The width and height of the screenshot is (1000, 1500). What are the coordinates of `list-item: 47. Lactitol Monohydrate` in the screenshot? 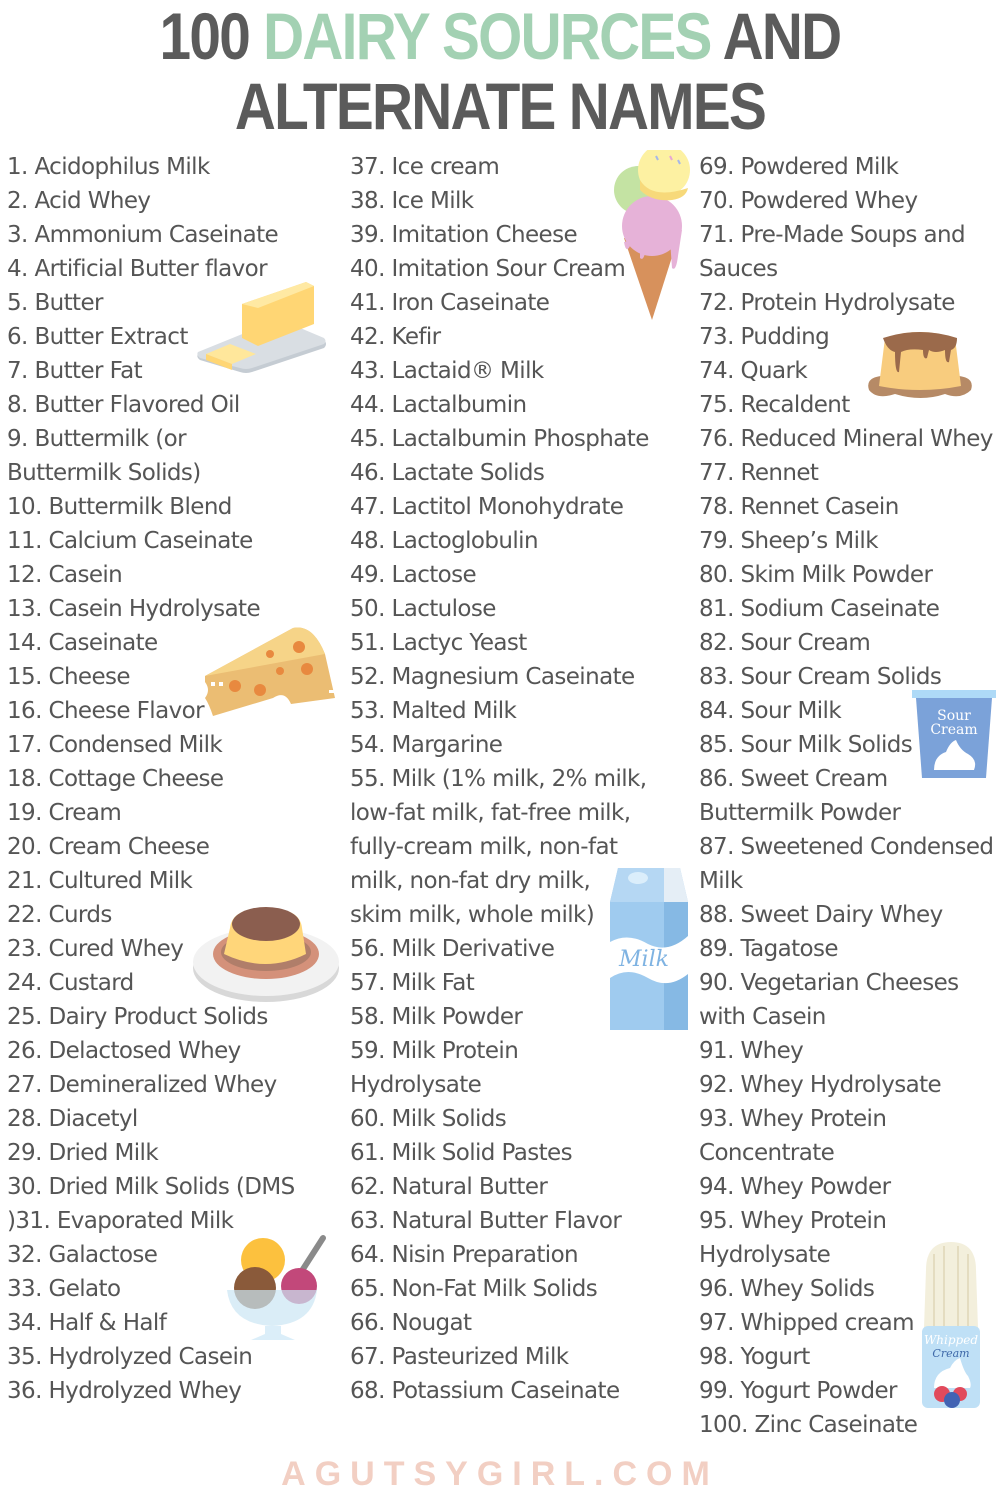 It's located at (487, 507).